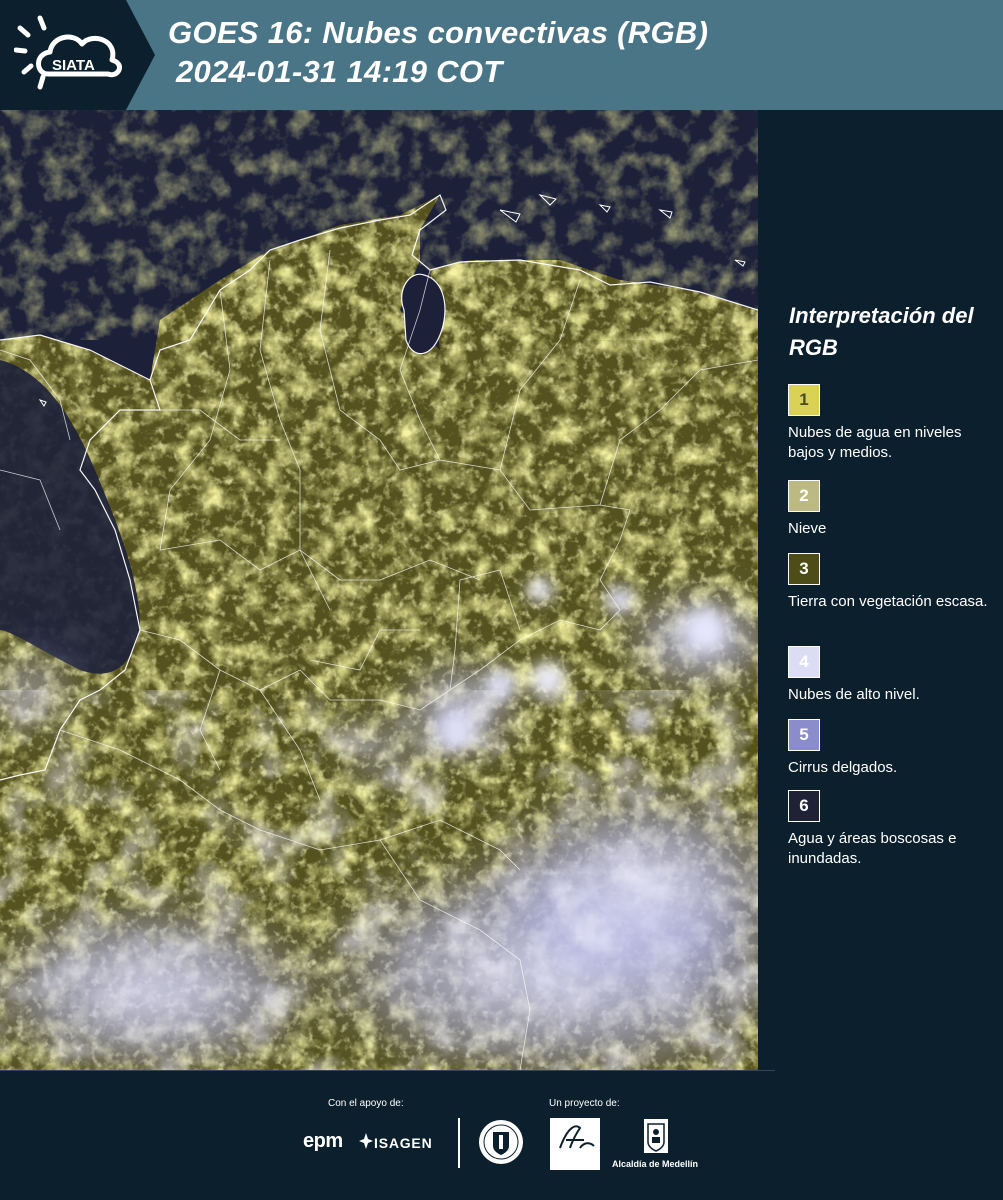 This screenshot has width=1003, height=1200. What do you see at coordinates (843, 767) in the screenshot?
I see `legend-label-5: Cirrus delgados.` at bounding box center [843, 767].